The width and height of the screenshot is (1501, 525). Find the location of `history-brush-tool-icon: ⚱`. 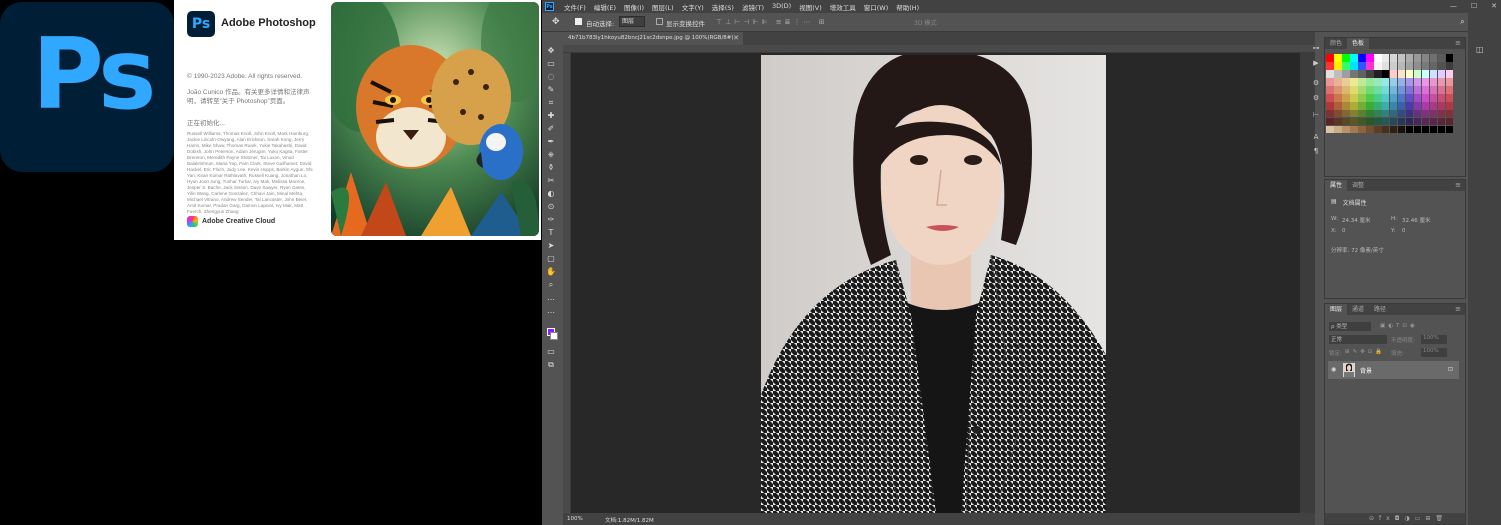

history-brush-tool-icon: ⚱ is located at coordinates (551, 168).